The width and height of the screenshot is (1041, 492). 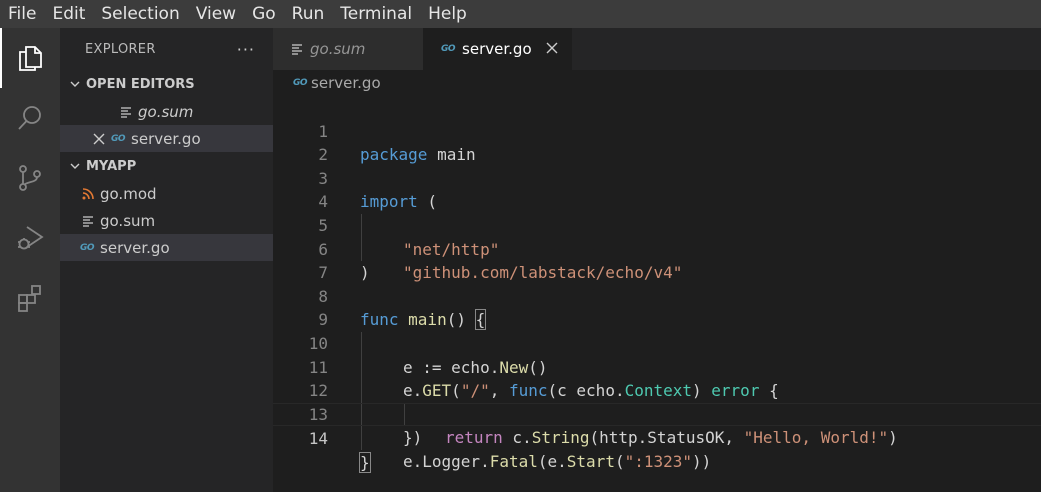 I want to click on matching-bracket: }, so click(x=365, y=462).